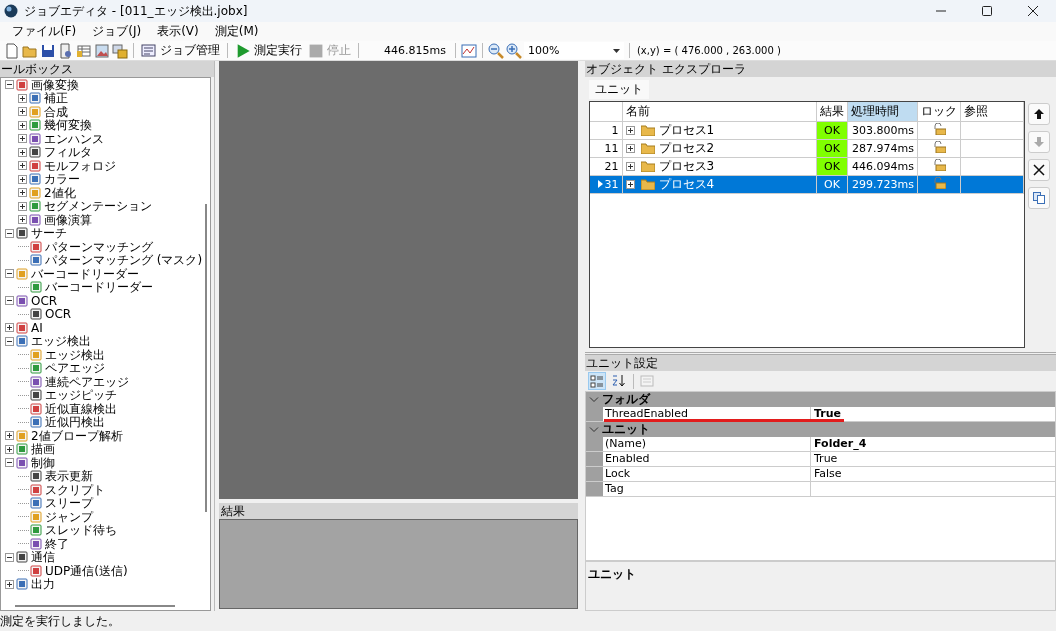 The height and width of the screenshot is (631, 1056). Describe the element at coordinates (807, 184) in the screenshot. I see `table-row: 31 プロセス4 OK 299.723ms` at that location.